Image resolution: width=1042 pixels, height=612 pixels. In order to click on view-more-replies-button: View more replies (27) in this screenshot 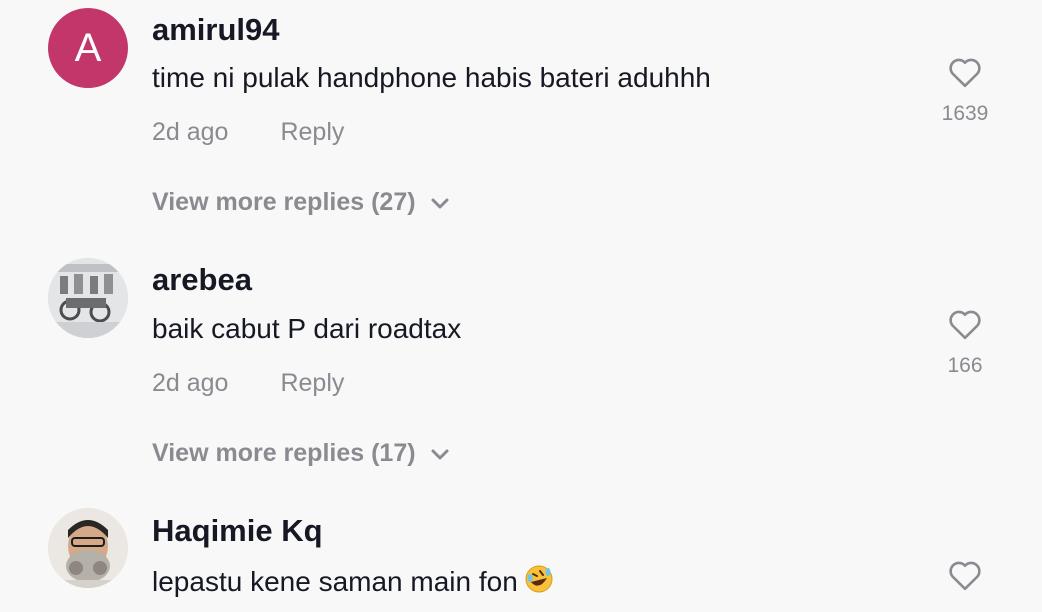, I will do `click(301, 202)`.